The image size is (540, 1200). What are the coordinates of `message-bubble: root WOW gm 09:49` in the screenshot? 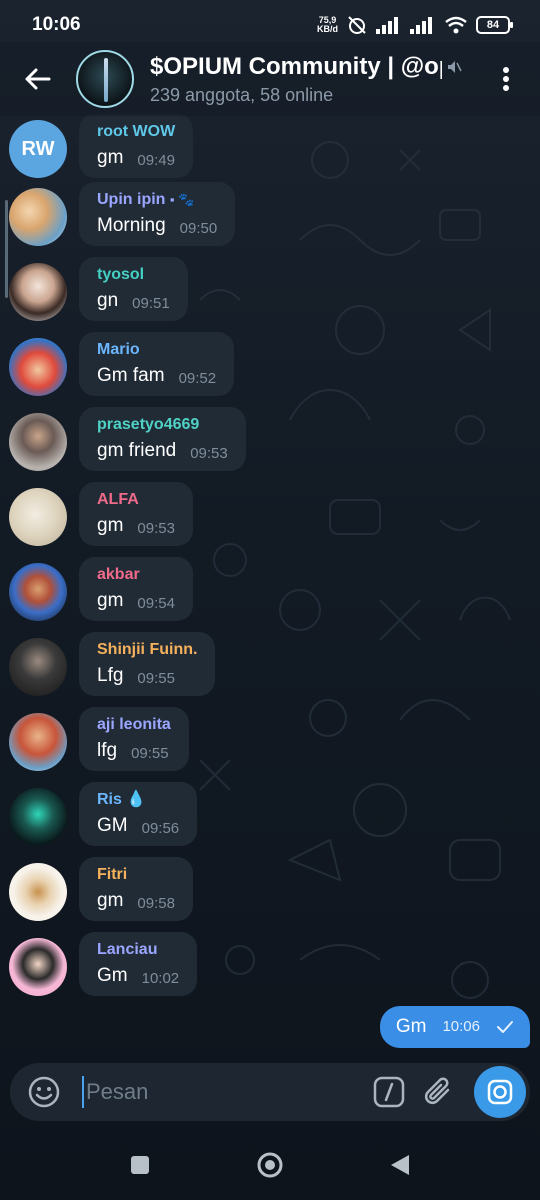 It's located at (136, 146).